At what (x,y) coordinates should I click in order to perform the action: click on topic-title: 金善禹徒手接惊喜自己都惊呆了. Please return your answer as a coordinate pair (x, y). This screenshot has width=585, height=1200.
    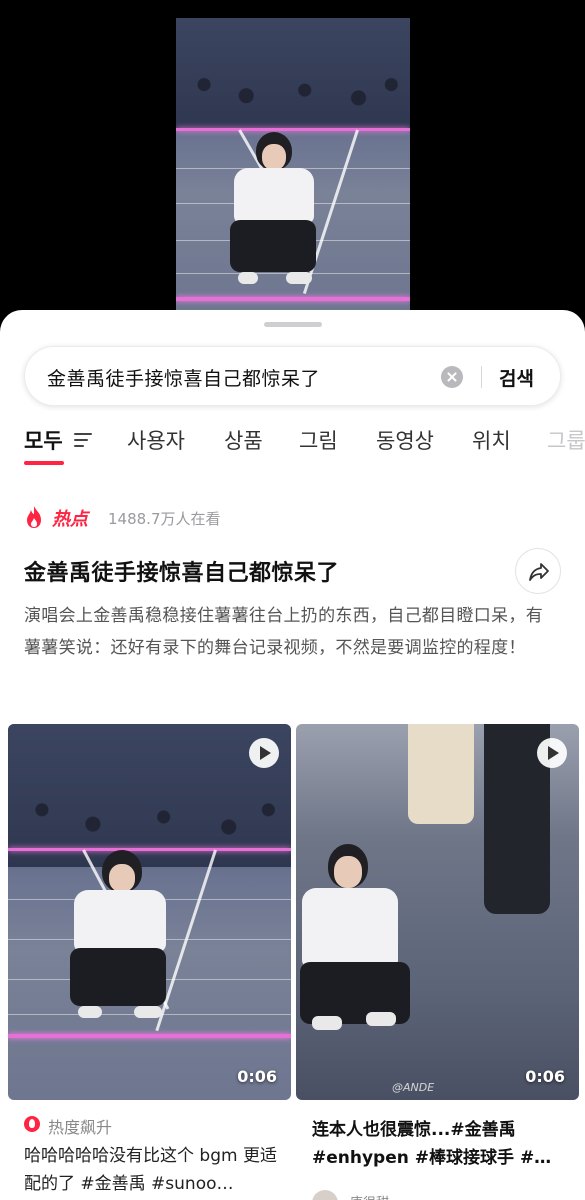
    Looking at the image, I should click on (181, 571).